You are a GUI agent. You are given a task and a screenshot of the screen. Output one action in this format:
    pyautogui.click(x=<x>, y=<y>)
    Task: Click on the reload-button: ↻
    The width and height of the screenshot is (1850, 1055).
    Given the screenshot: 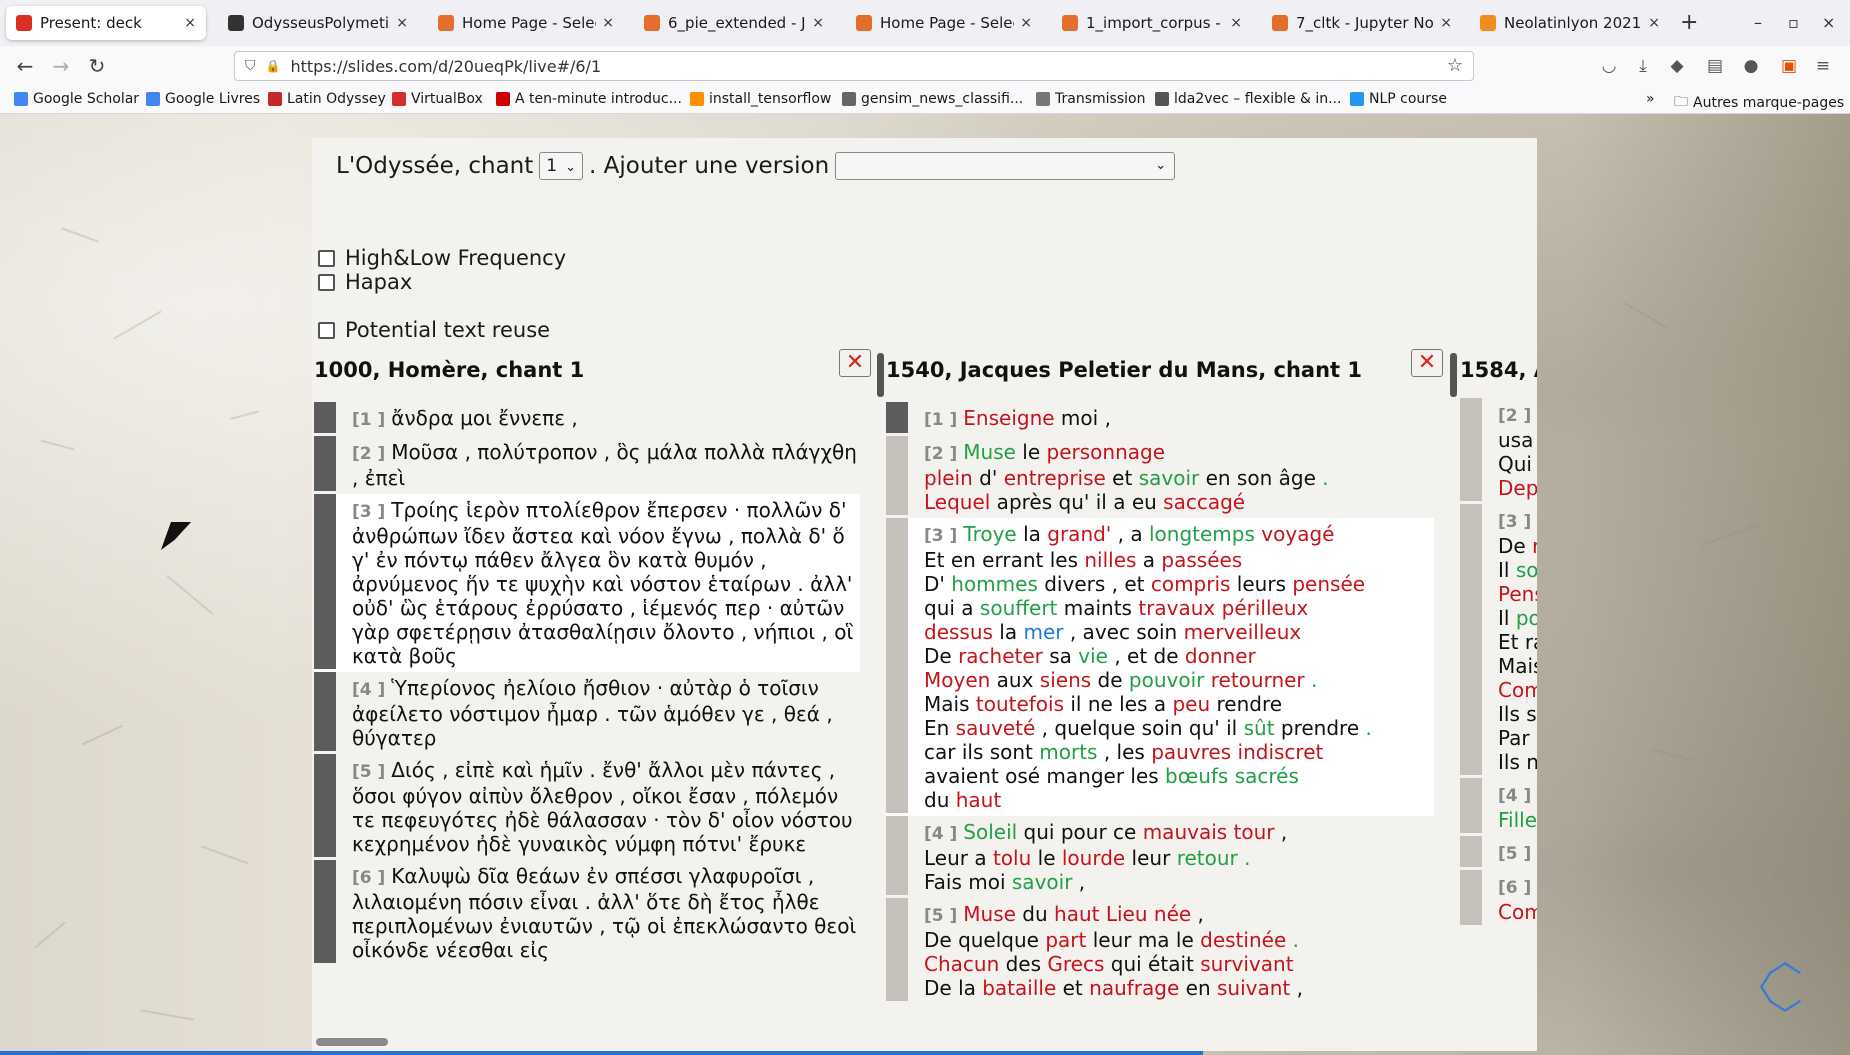 What is the action you would take?
    pyautogui.click(x=97, y=66)
    